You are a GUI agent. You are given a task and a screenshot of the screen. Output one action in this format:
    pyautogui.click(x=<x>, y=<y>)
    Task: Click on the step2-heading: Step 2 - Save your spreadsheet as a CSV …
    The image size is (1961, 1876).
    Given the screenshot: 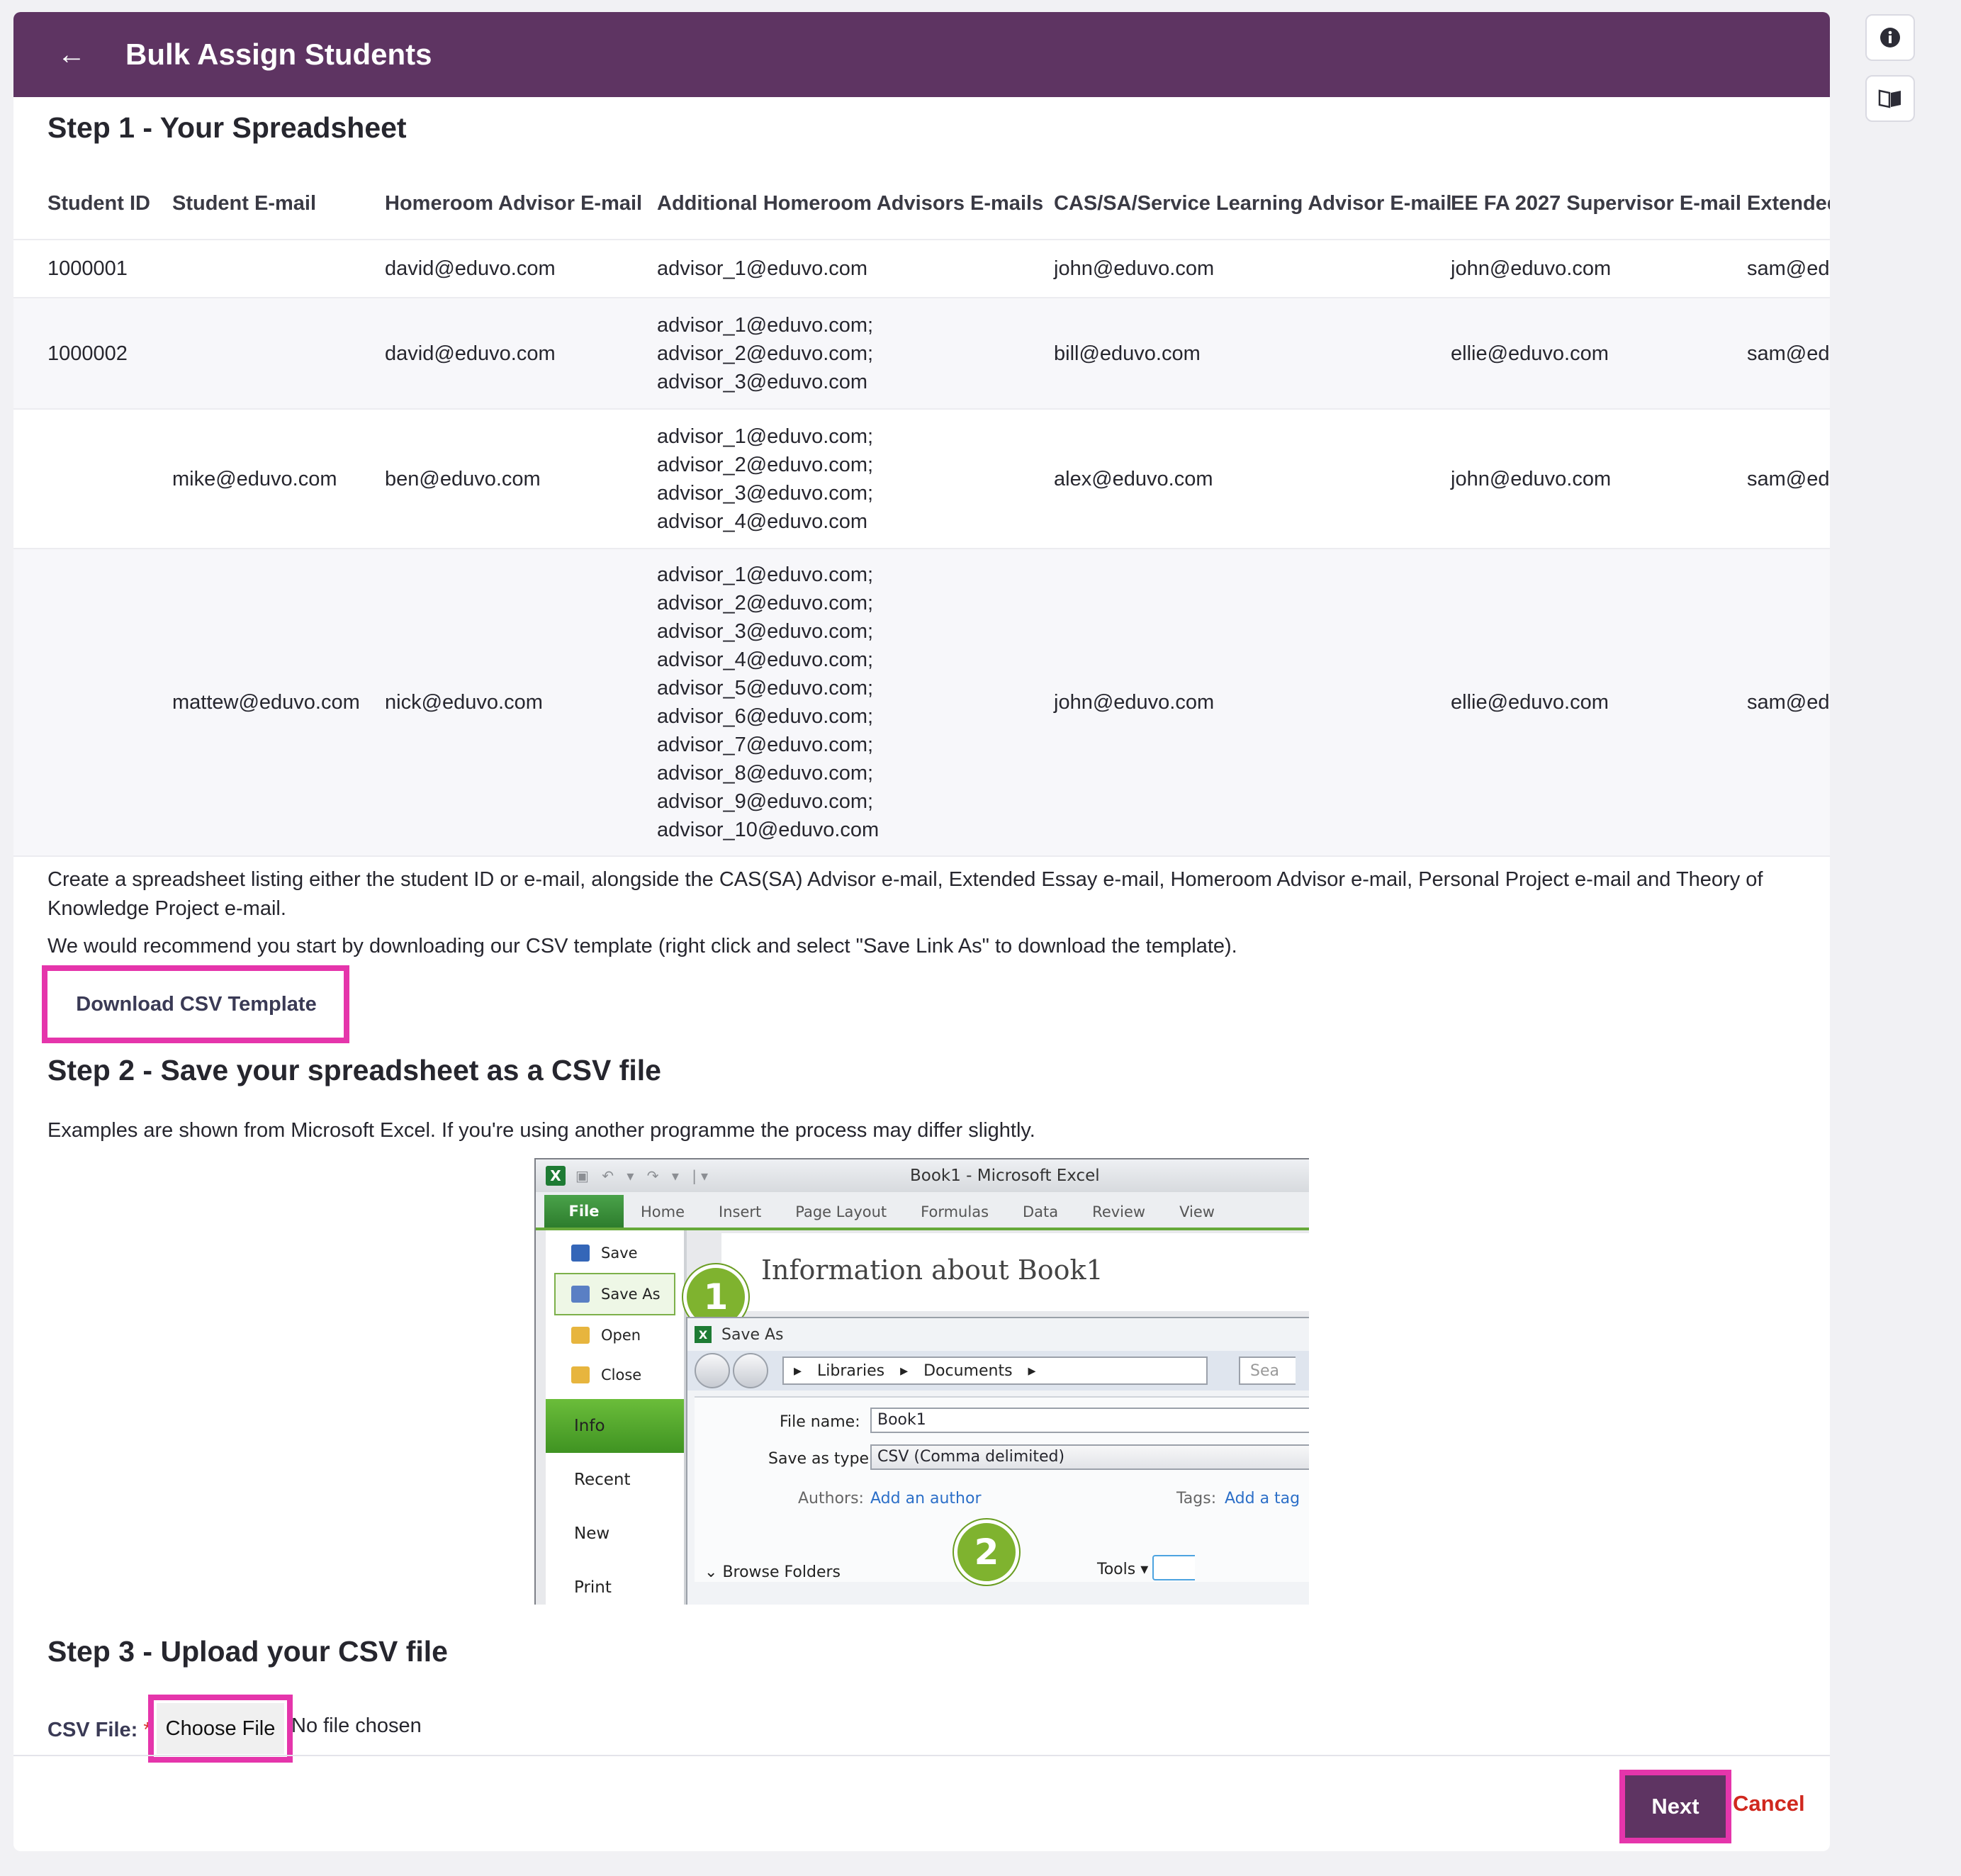 What is the action you would take?
    pyautogui.click(x=354, y=1070)
    